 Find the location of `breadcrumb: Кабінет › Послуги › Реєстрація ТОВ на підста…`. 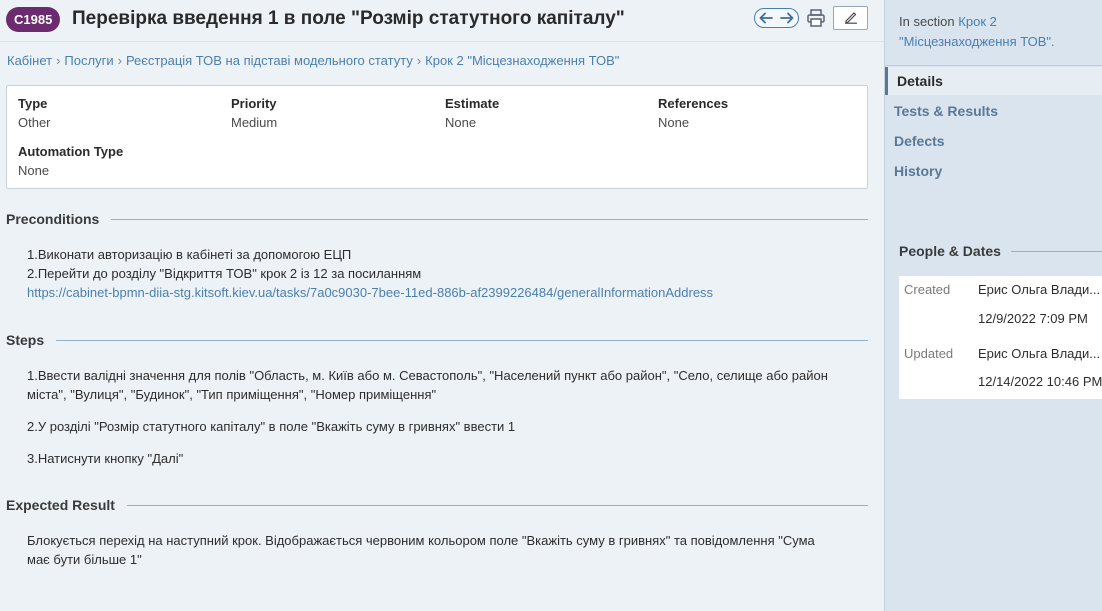

breadcrumb: Кабінет › Послуги › Реєстрація ТОВ на підста… is located at coordinates (313, 60).